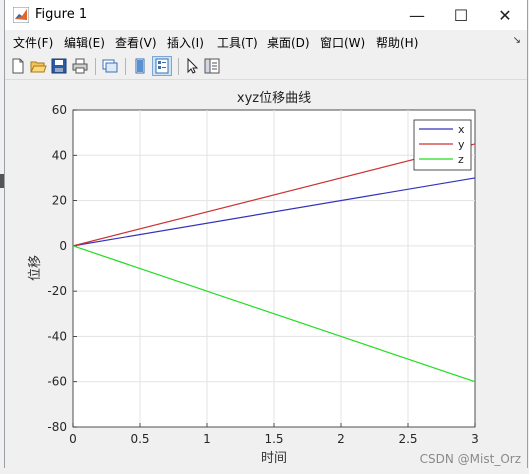 The image size is (529, 474). What do you see at coordinates (475, 439) in the screenshot?
I see `x-tick-label: 3` at bounding box center [475, 439].